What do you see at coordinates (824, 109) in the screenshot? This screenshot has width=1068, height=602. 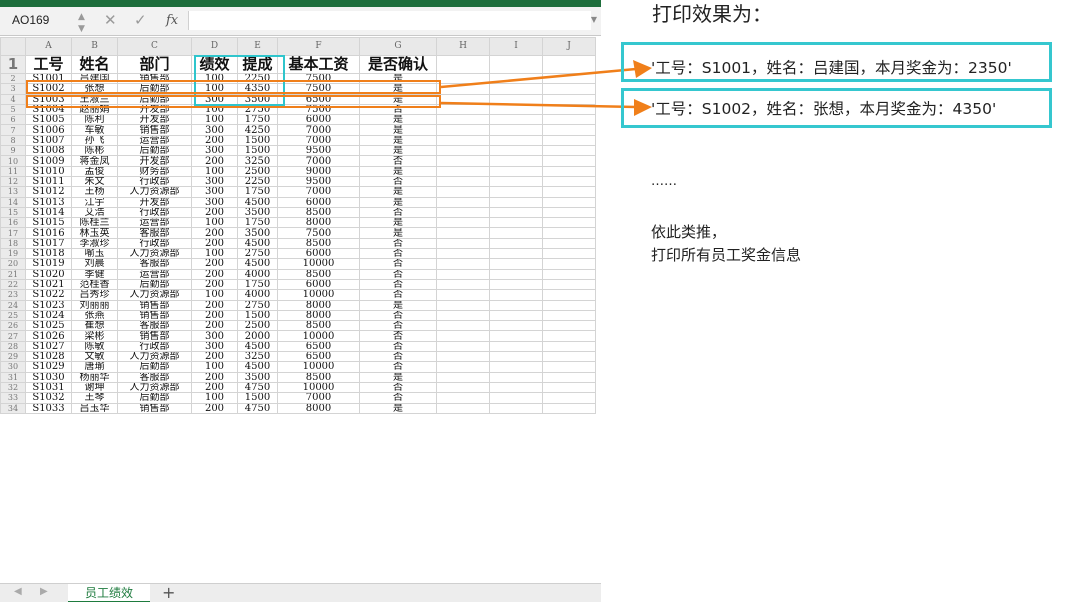 I see `result-line-2: '工号：S1002，姓名：张想，本月奖金为：4350'` at bounding box center [824, 109].